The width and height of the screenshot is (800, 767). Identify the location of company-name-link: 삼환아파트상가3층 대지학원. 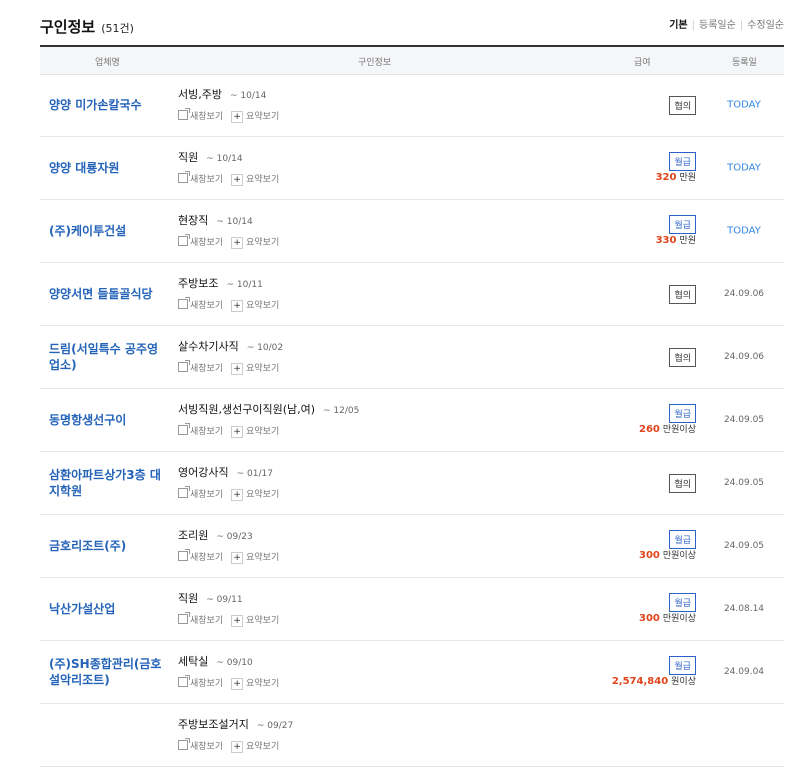
(108, 483).